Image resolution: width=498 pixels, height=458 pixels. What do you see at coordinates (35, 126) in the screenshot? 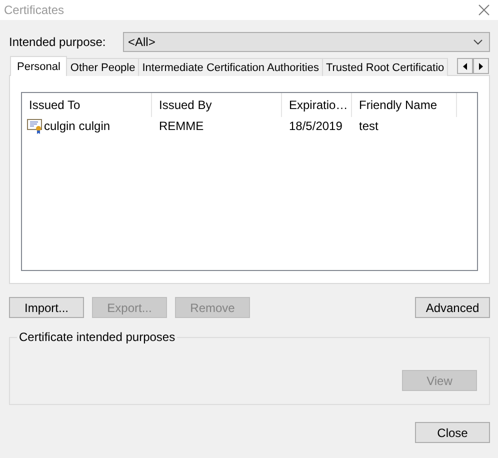
I see `certificate-icon` at bounding box center [35, 126].